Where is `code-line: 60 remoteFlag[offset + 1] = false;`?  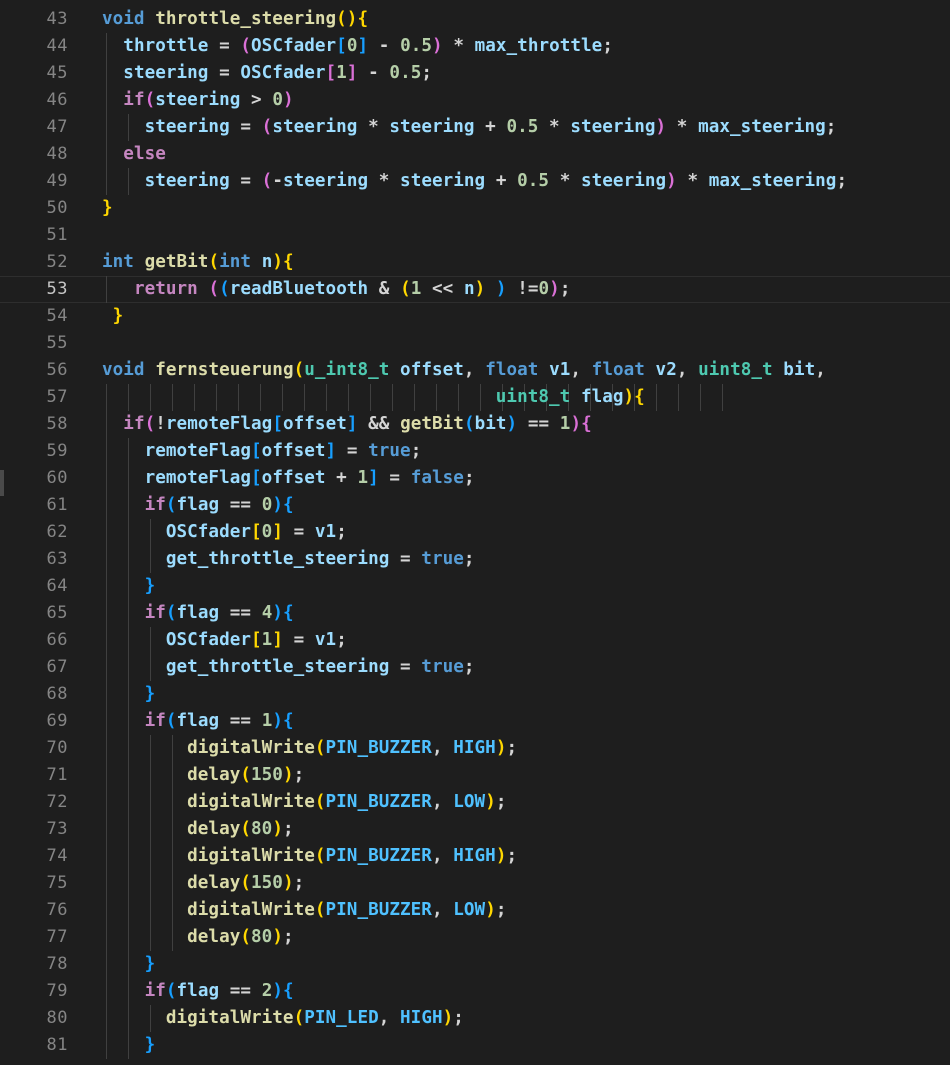 code-line: 60 remoteFlag[offset + 1] = false; is located at coordinates (475, 478).